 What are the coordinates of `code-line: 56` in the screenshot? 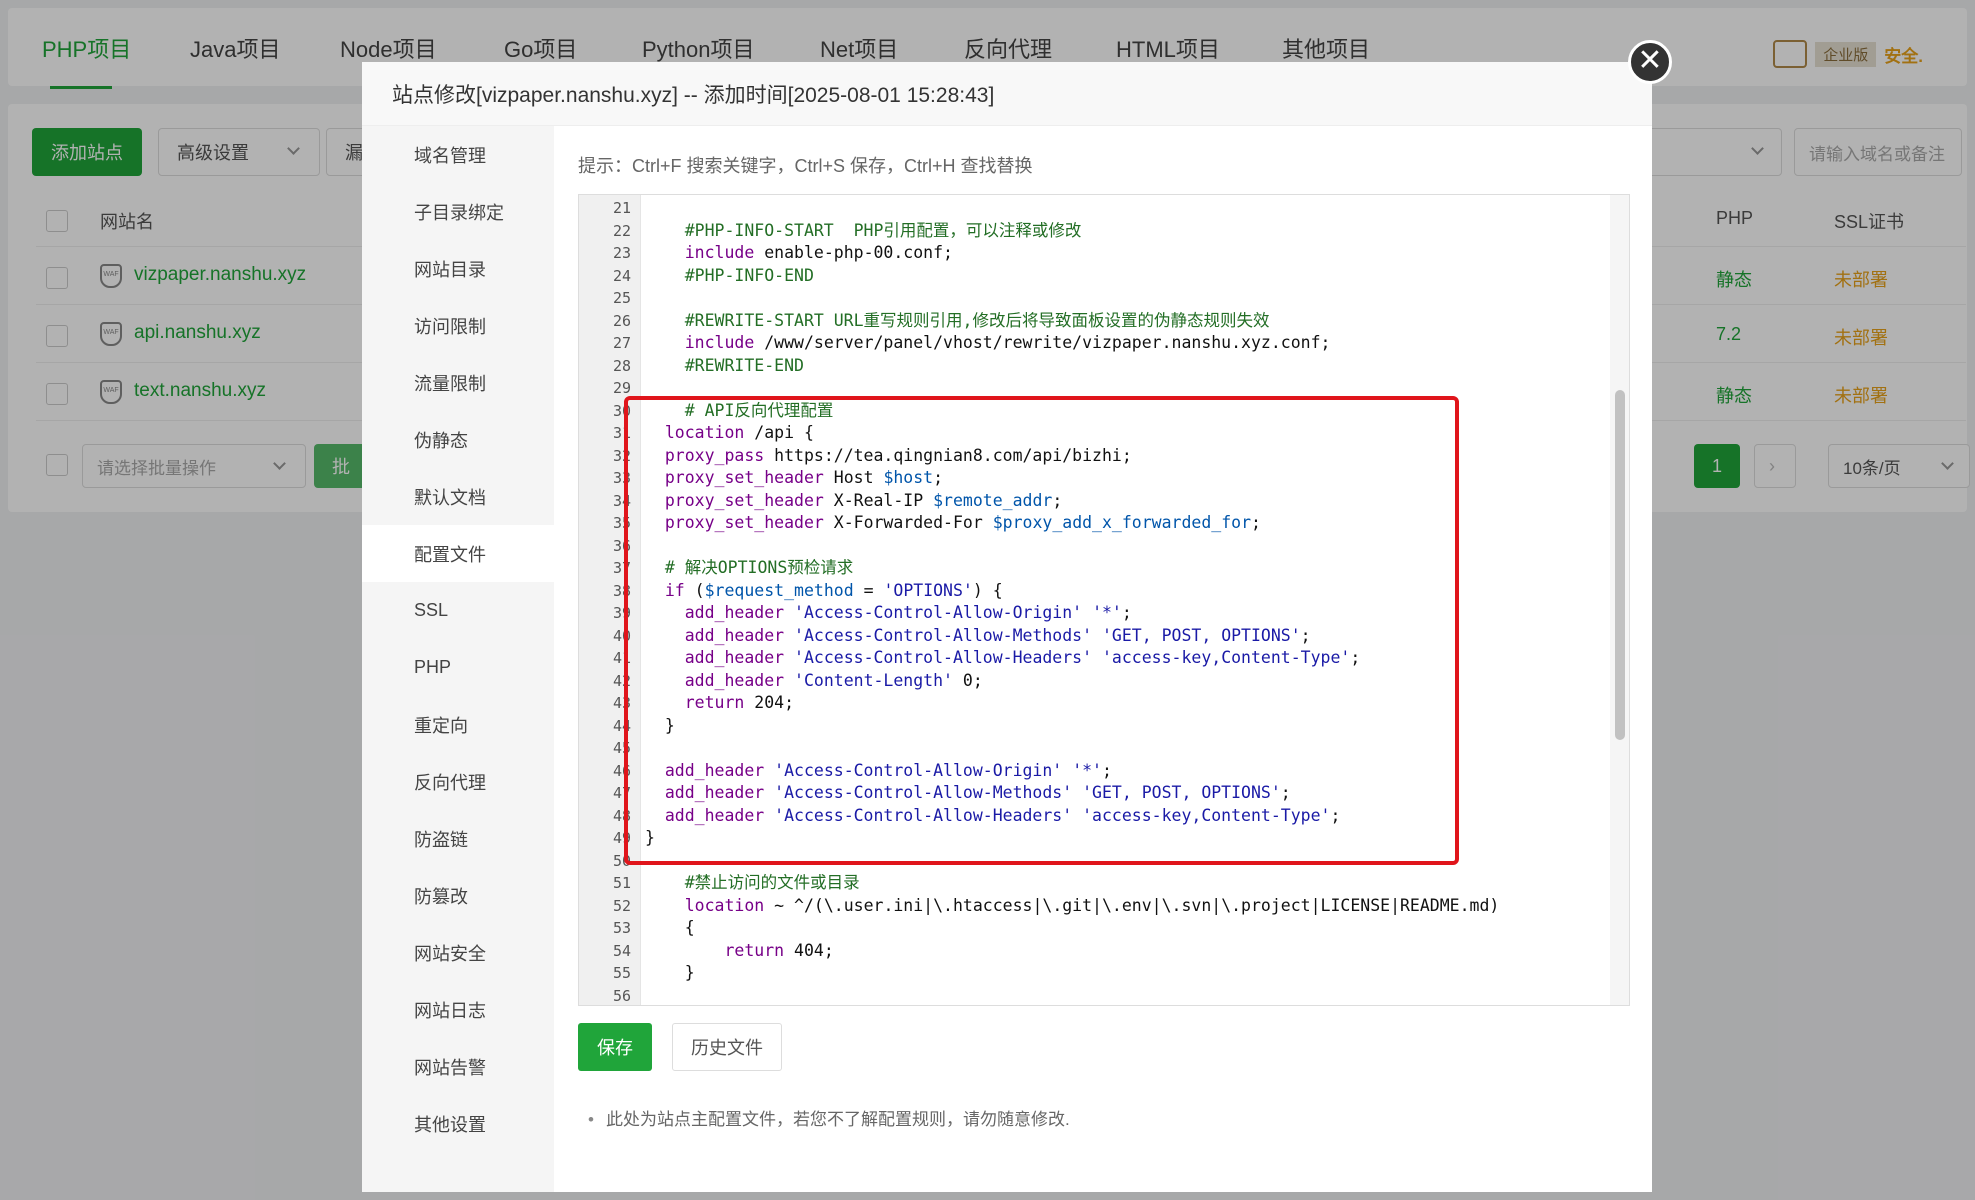 It's located at (1089, 995).